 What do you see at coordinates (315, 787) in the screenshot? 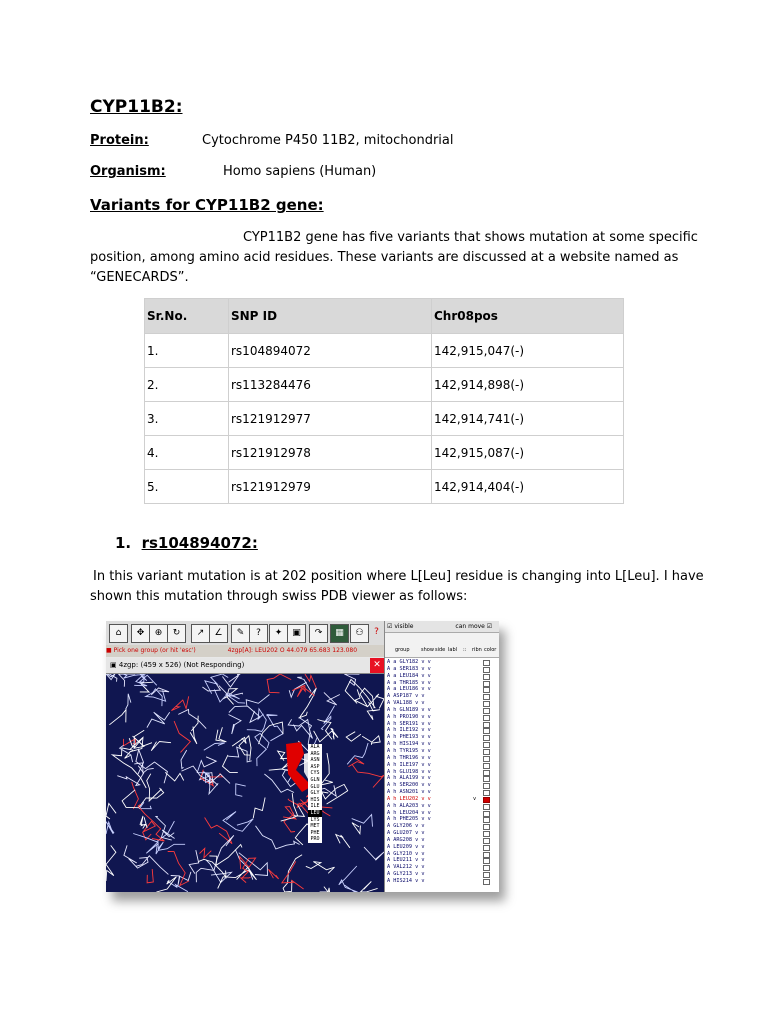
I see `residue-option: GLU` at bounding box center [315, 787].